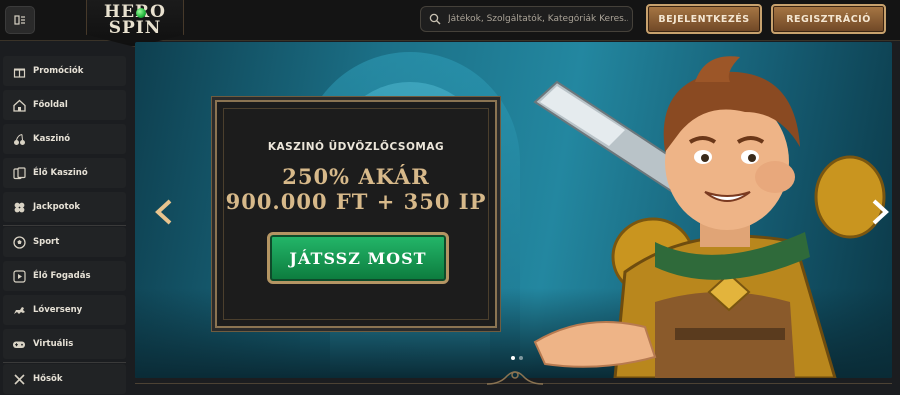 The image size is (900, 395). I want to click on carousel-indicators, so click(517, 358).